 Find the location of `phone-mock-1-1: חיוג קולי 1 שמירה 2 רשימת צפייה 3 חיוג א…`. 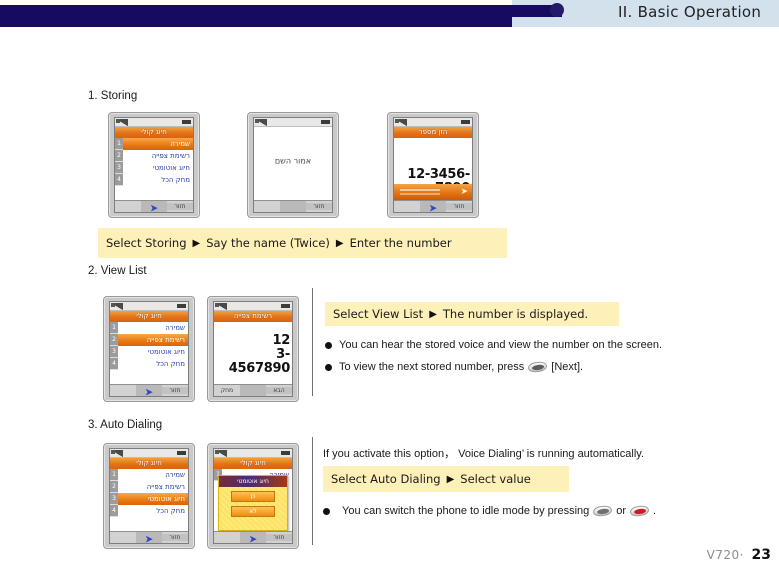

phone-mock-1-1: חיוג קולי 1 שמירה 2 רשימת צפייה 3 חיוג א… is located at coordinates (154, 165).